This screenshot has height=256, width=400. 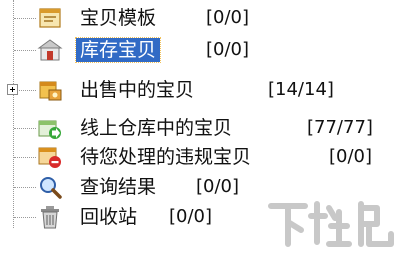 I want to click on tree-item-count: [77/77], so click(x=340, y=127).